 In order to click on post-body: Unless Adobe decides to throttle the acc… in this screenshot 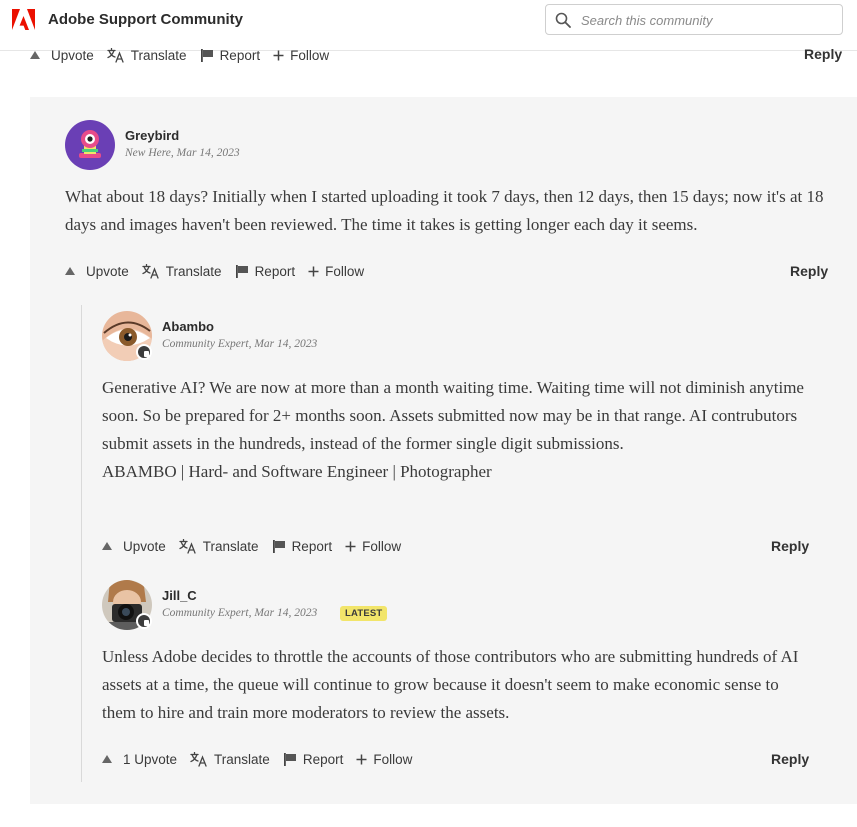, I will do `click(457, 685)`.